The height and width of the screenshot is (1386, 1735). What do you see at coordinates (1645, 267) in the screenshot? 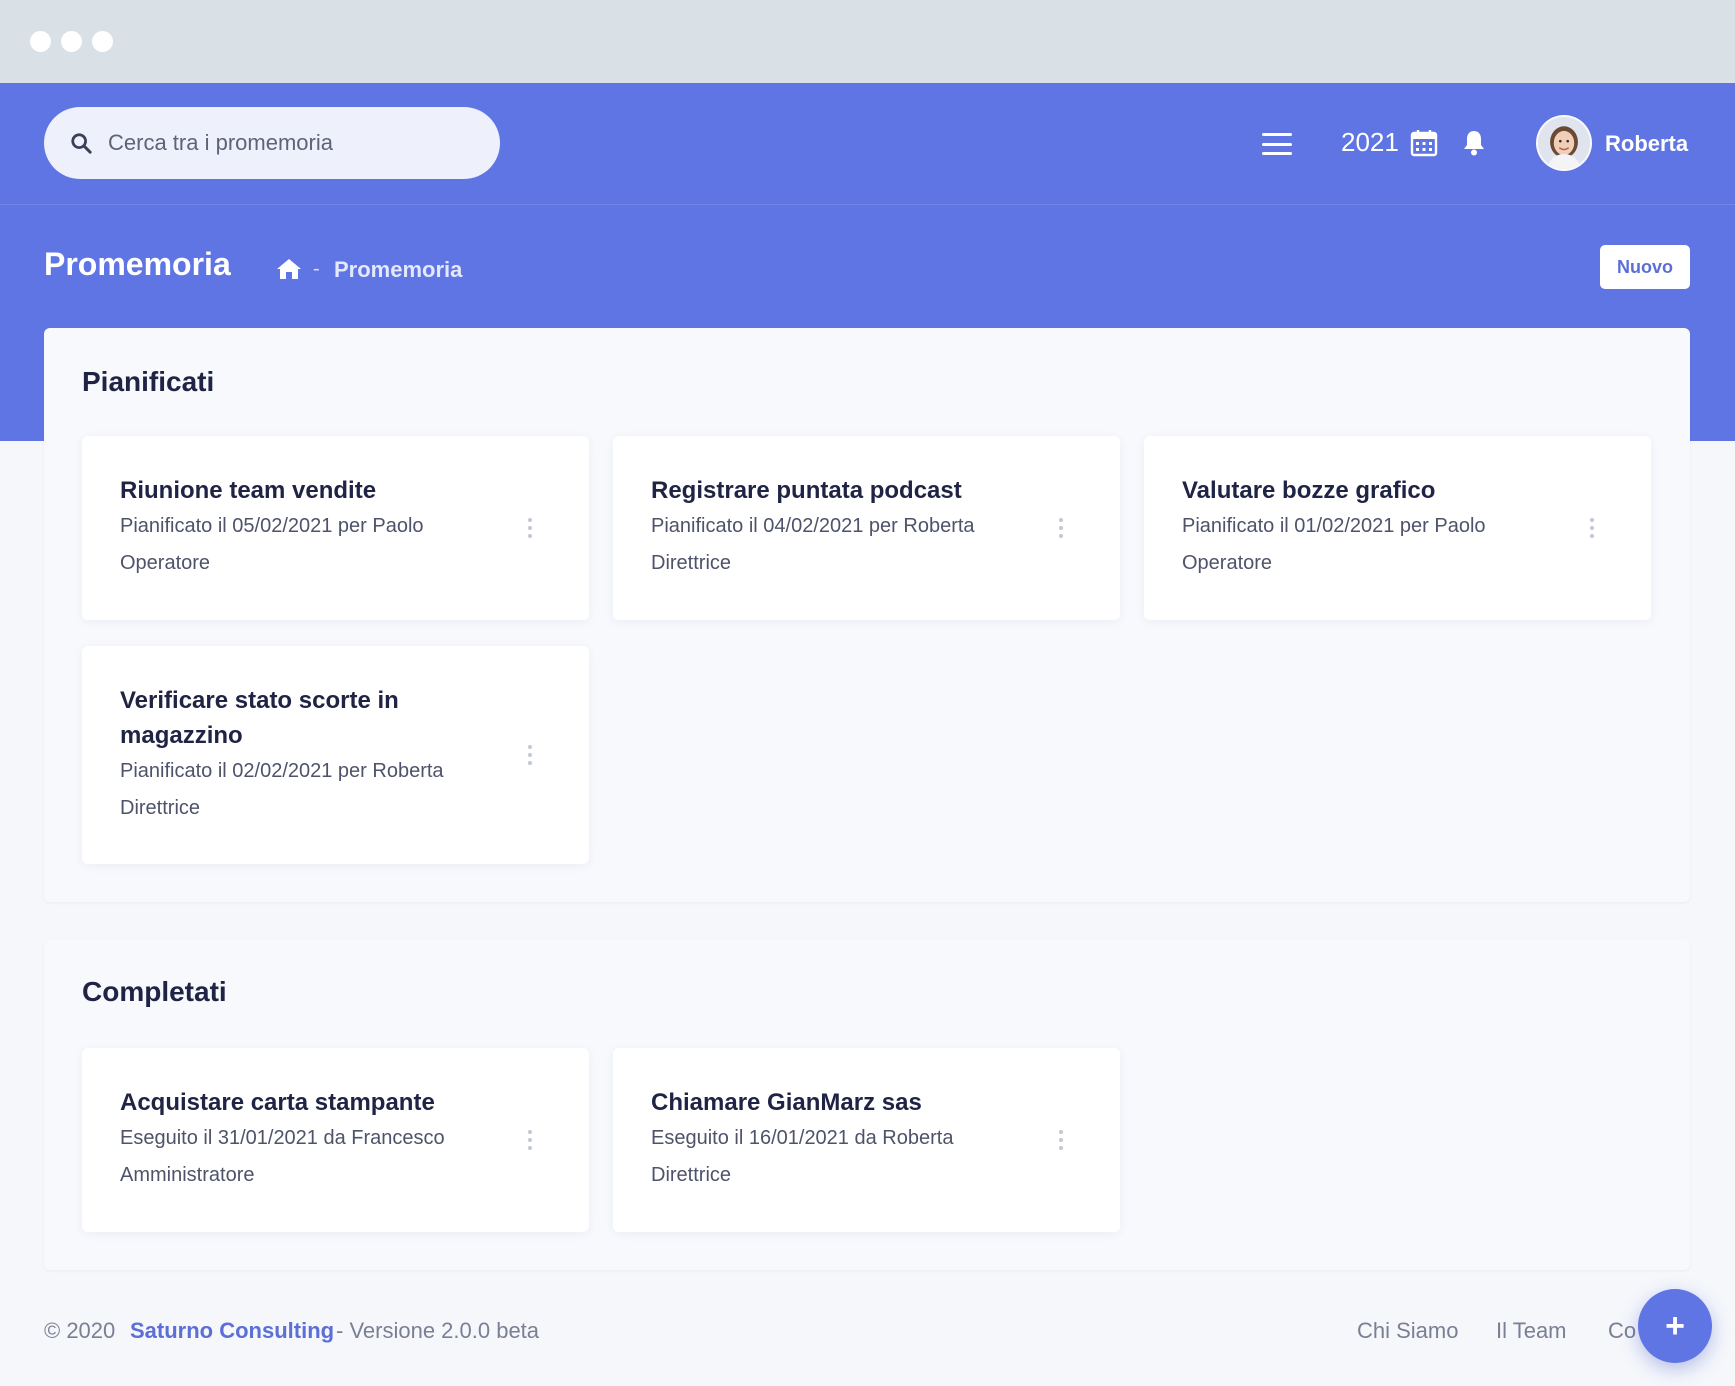
I see `new-button: Nuovo` at bounding box center [1645, 267].